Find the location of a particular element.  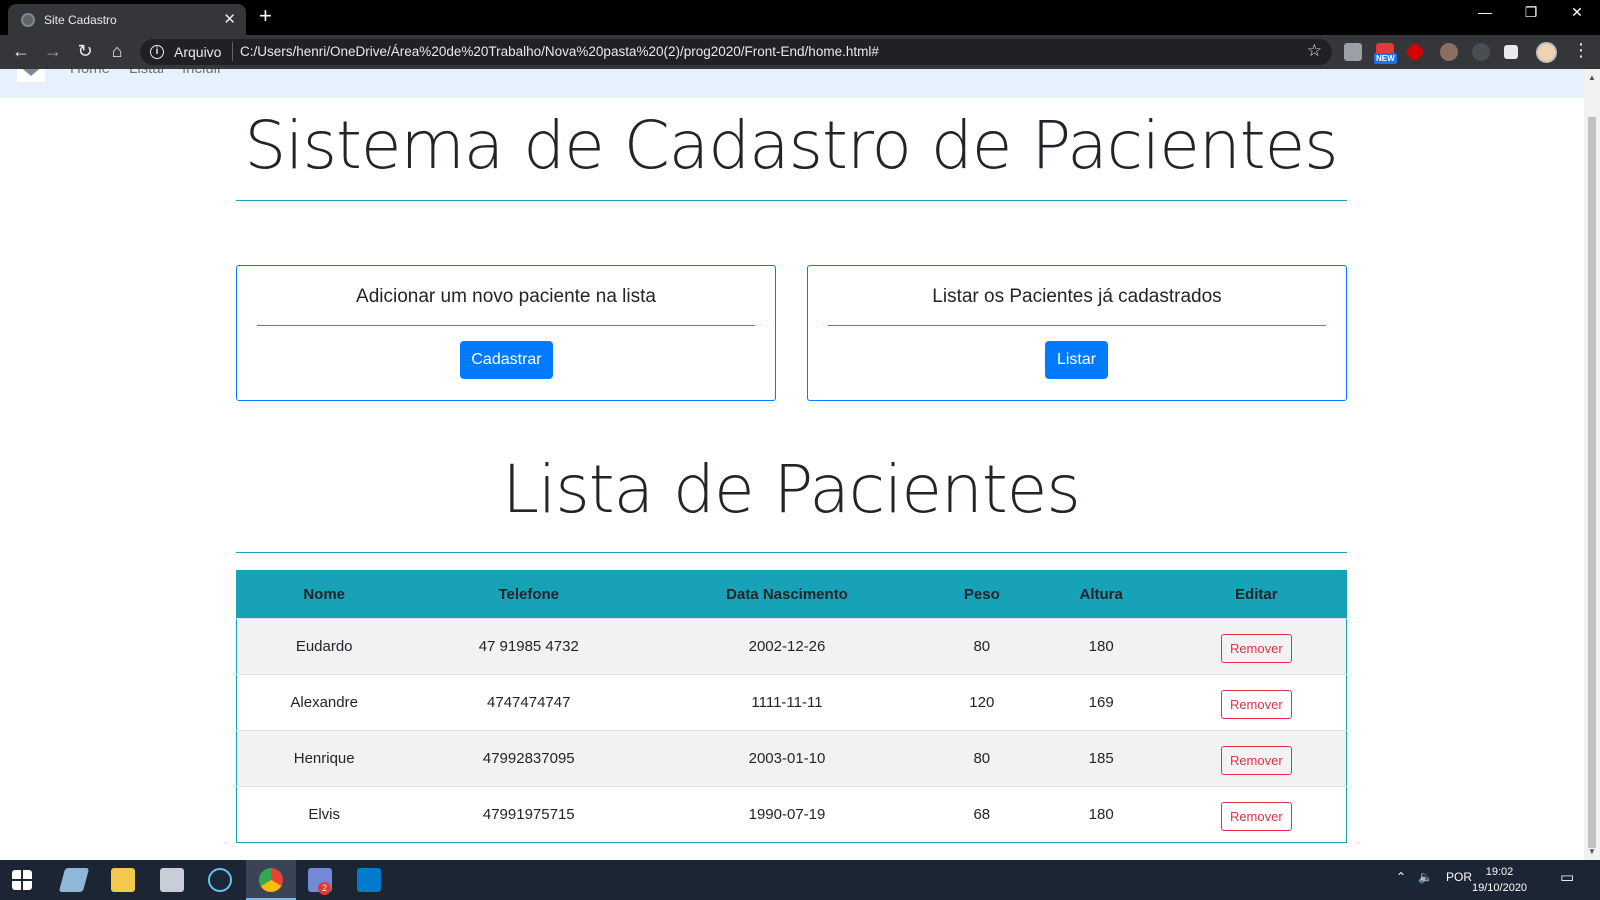

vscode-icon is located at coordinates (369, 880).